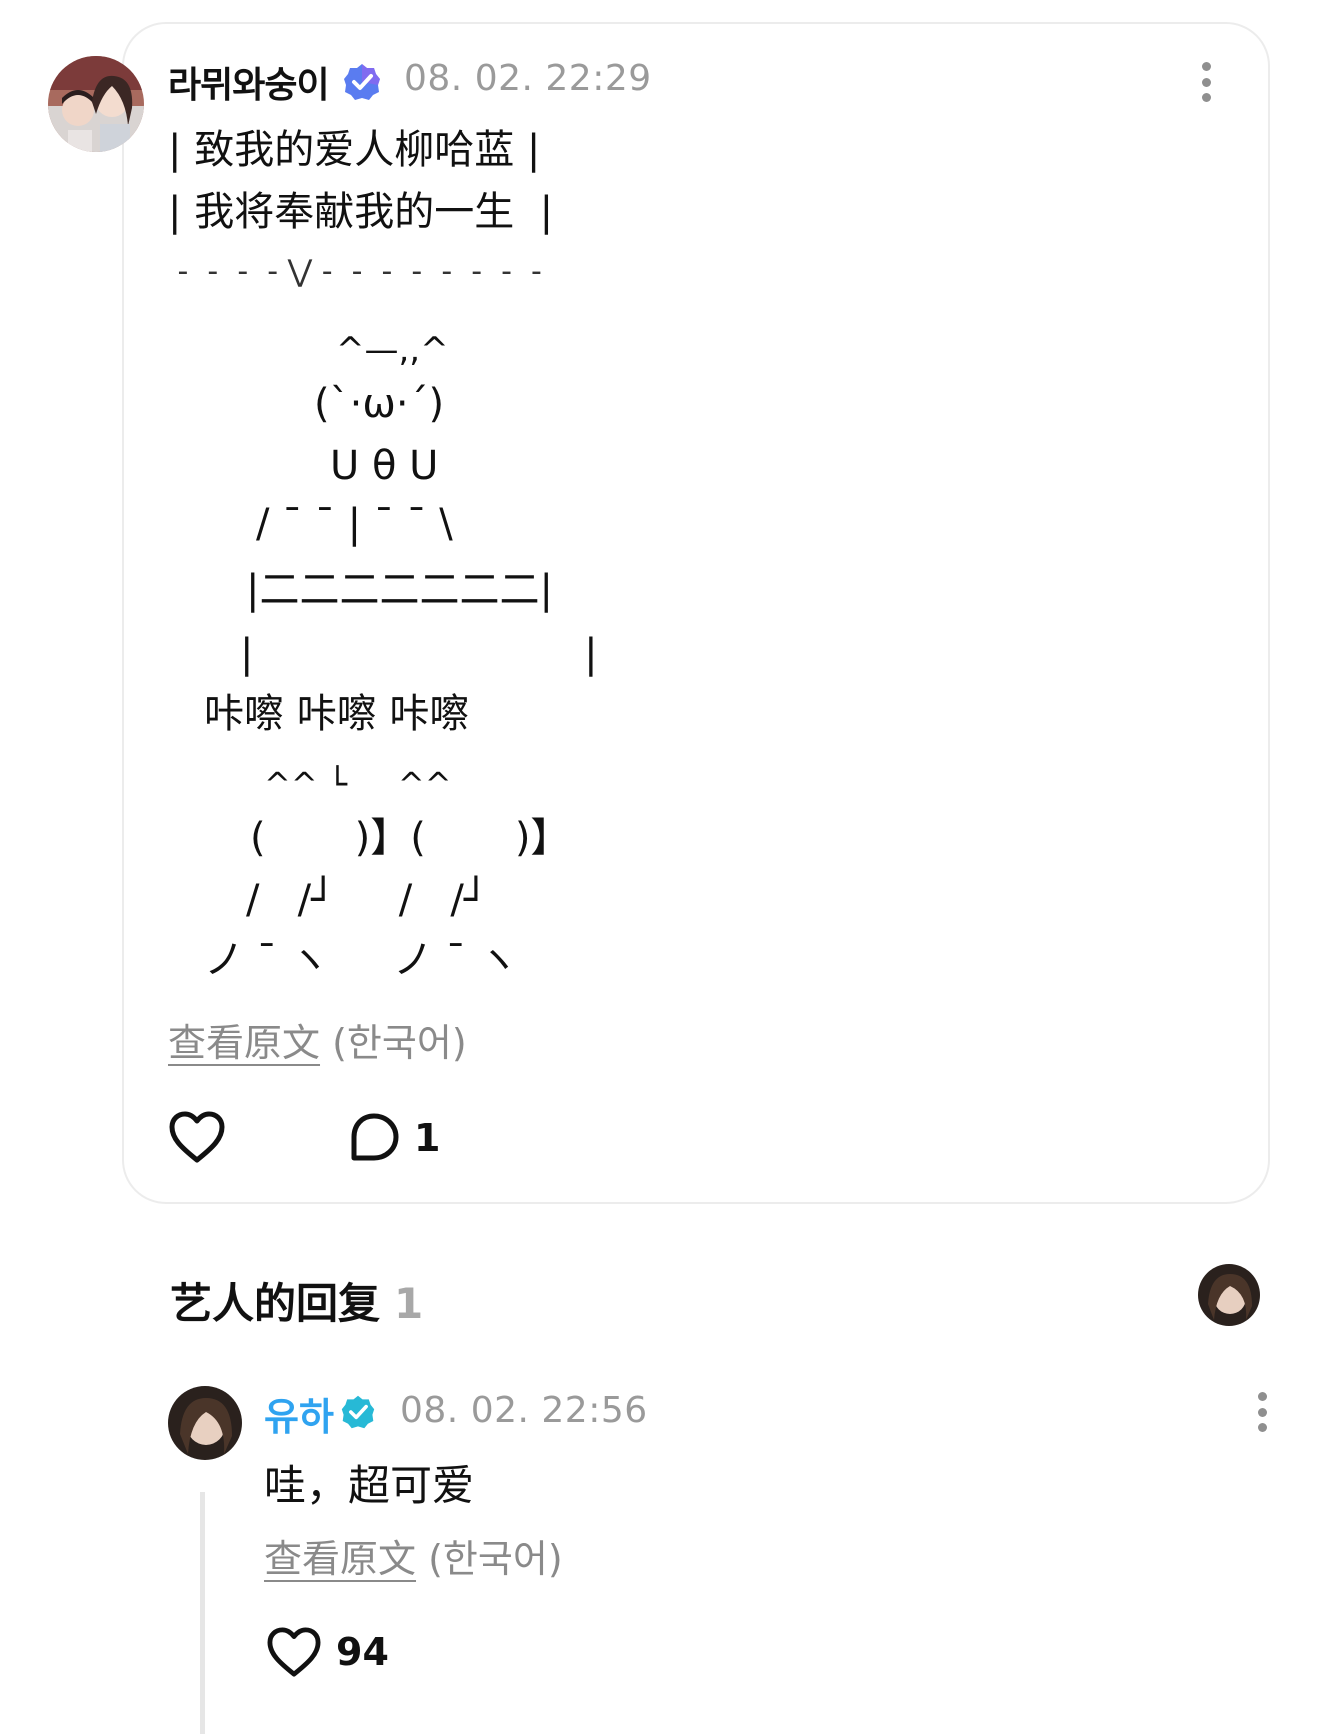 The height and width of the screenshot is (1734, 1320). What do you see at coordinates (354, 524) in the screenshot?
I see `ascii-camera-top: / ¯ ¯ | ¯ ¯ \` at bounding box center [354, 524].